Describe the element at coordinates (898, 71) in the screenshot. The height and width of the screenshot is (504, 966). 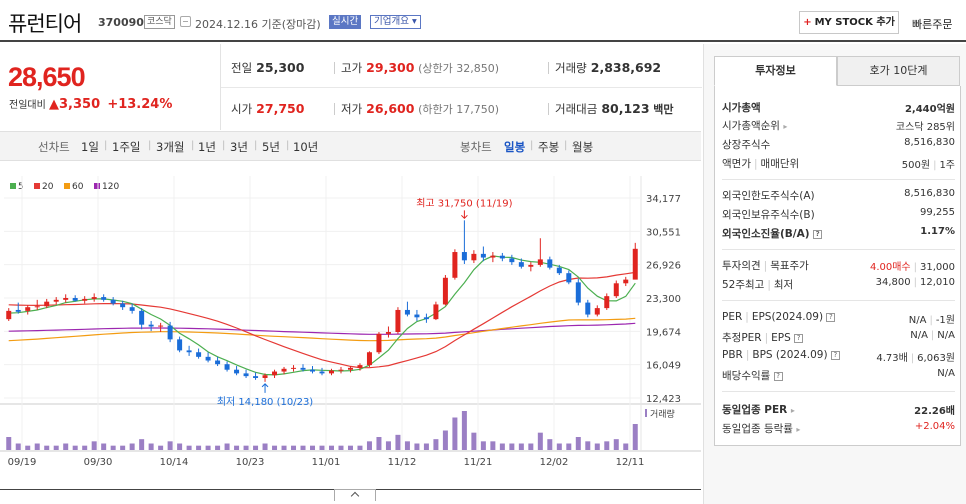
I see `tab-order-book: 호가 10단계` at that location.